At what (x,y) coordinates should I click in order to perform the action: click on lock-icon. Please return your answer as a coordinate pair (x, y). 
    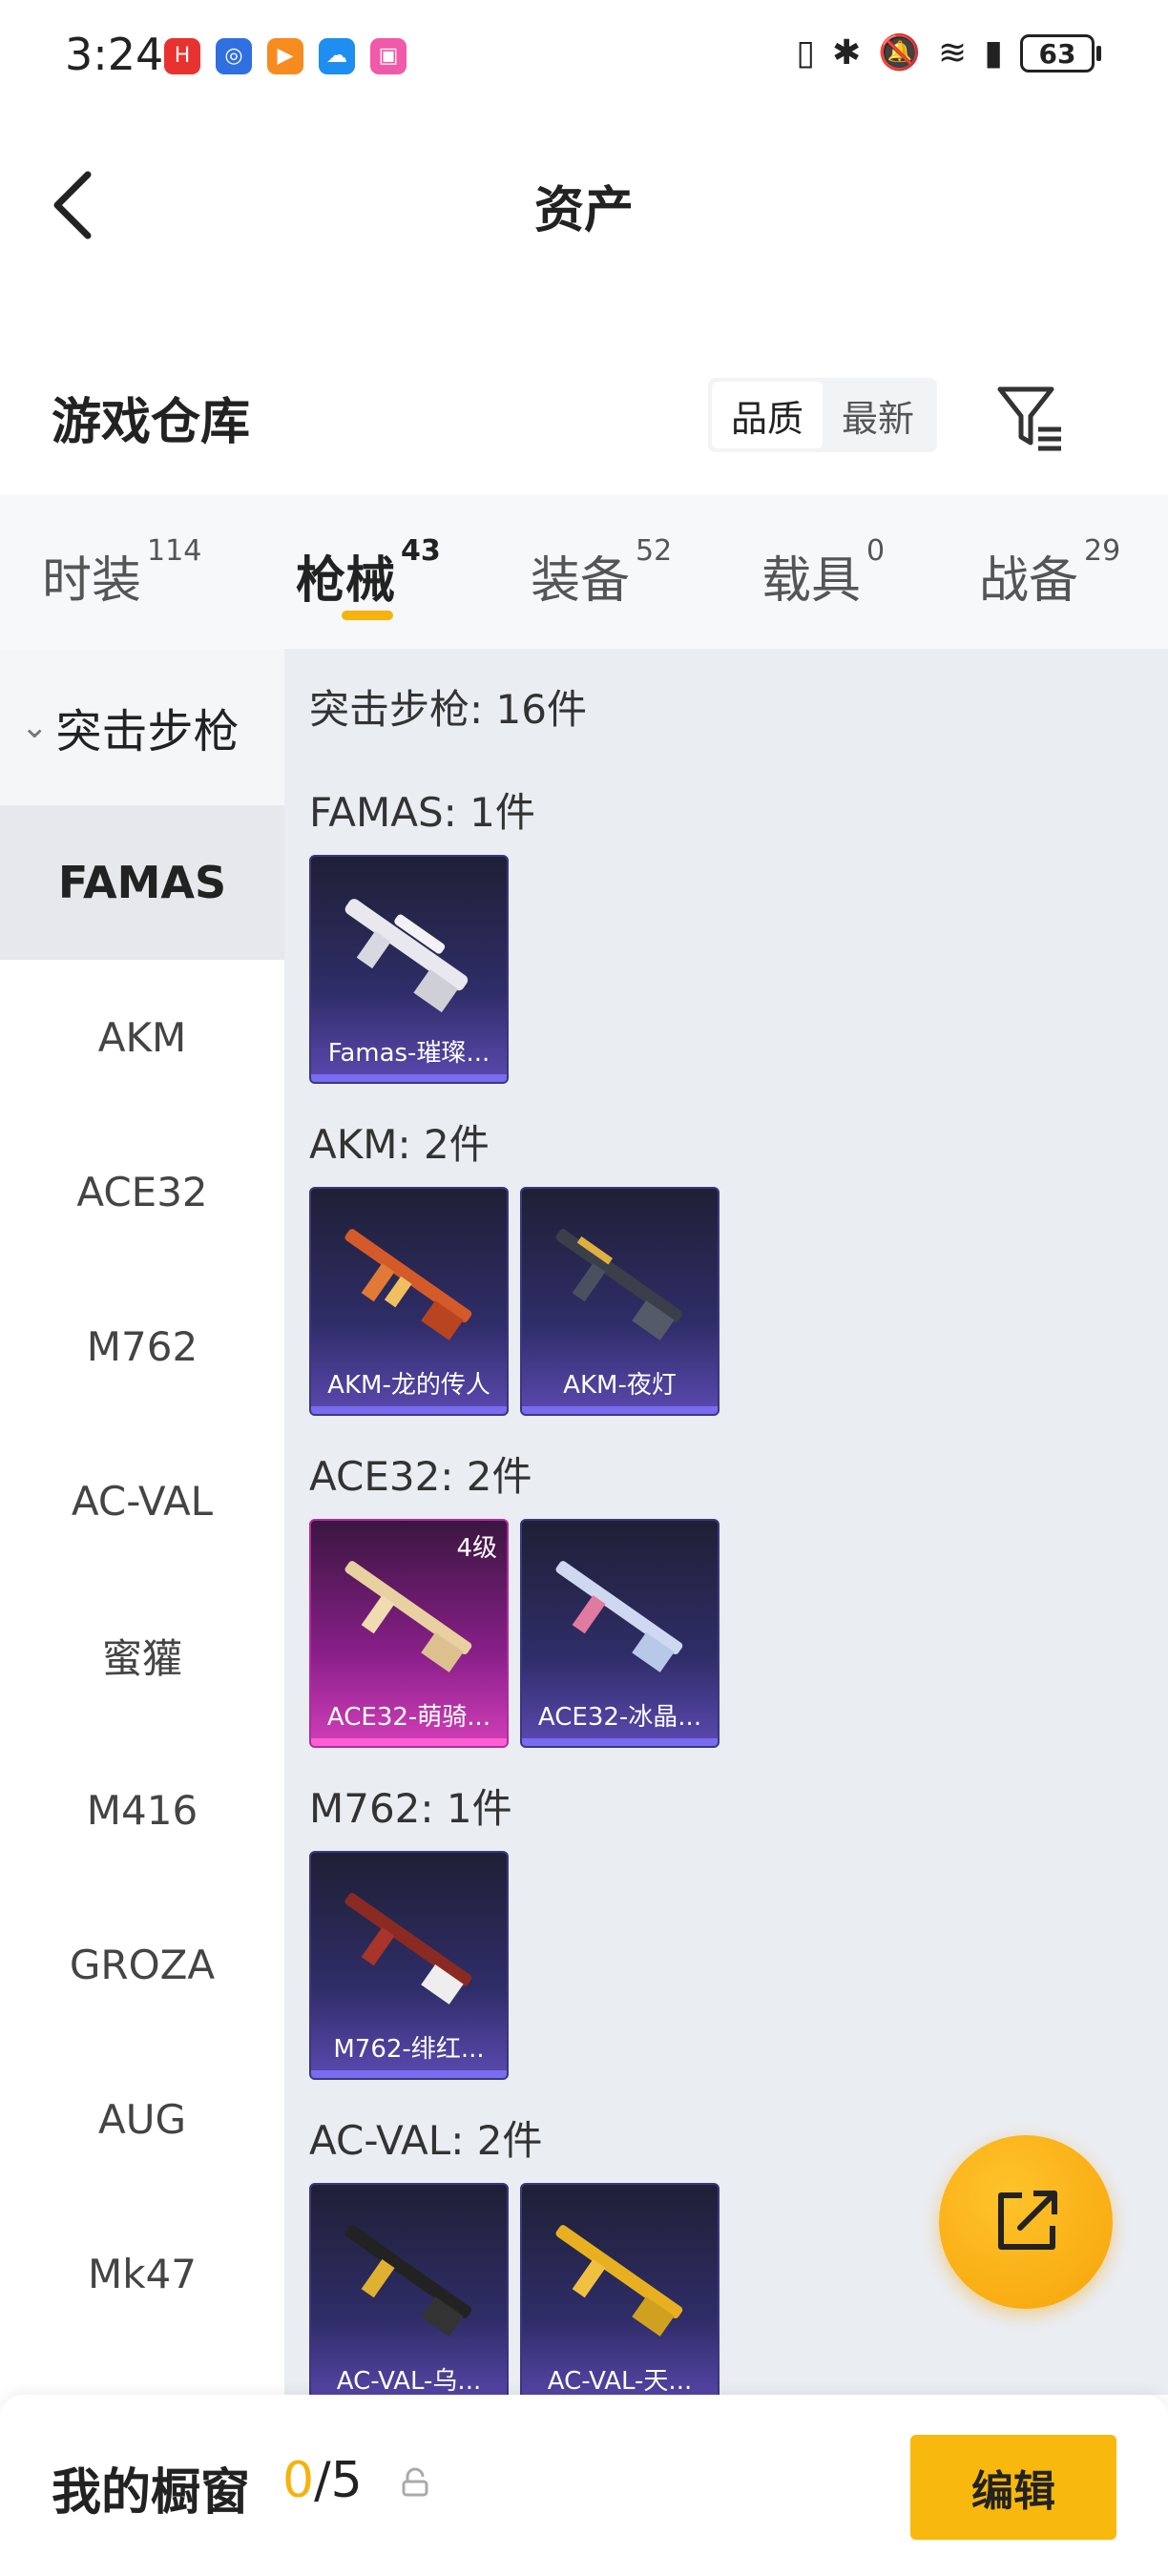
    Looking at the image, I should click on (415, 2482).